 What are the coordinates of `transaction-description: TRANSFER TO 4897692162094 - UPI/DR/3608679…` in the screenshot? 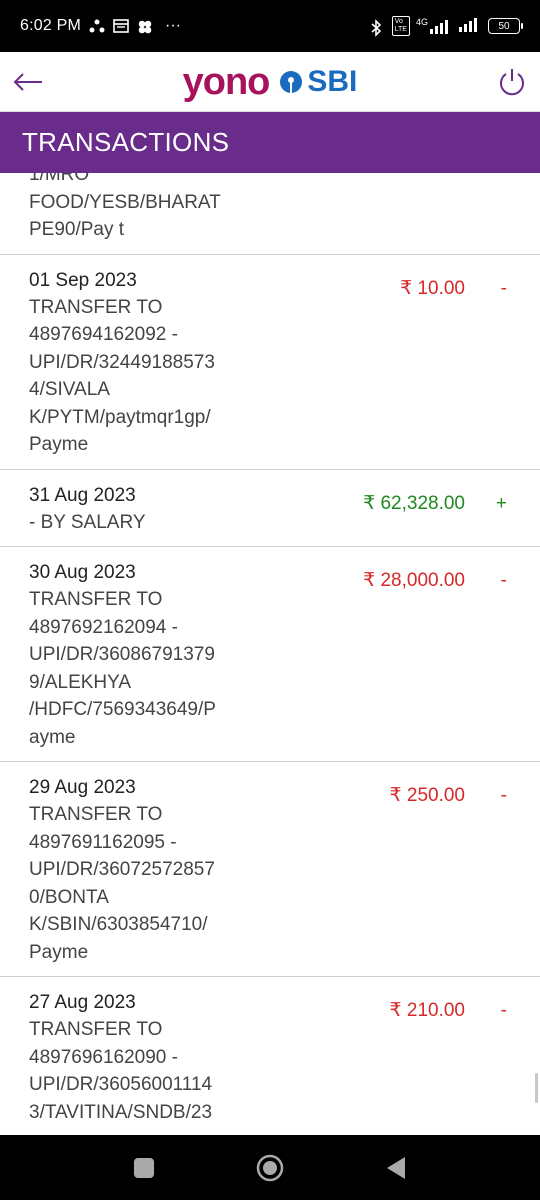 It's located at (129, 668).